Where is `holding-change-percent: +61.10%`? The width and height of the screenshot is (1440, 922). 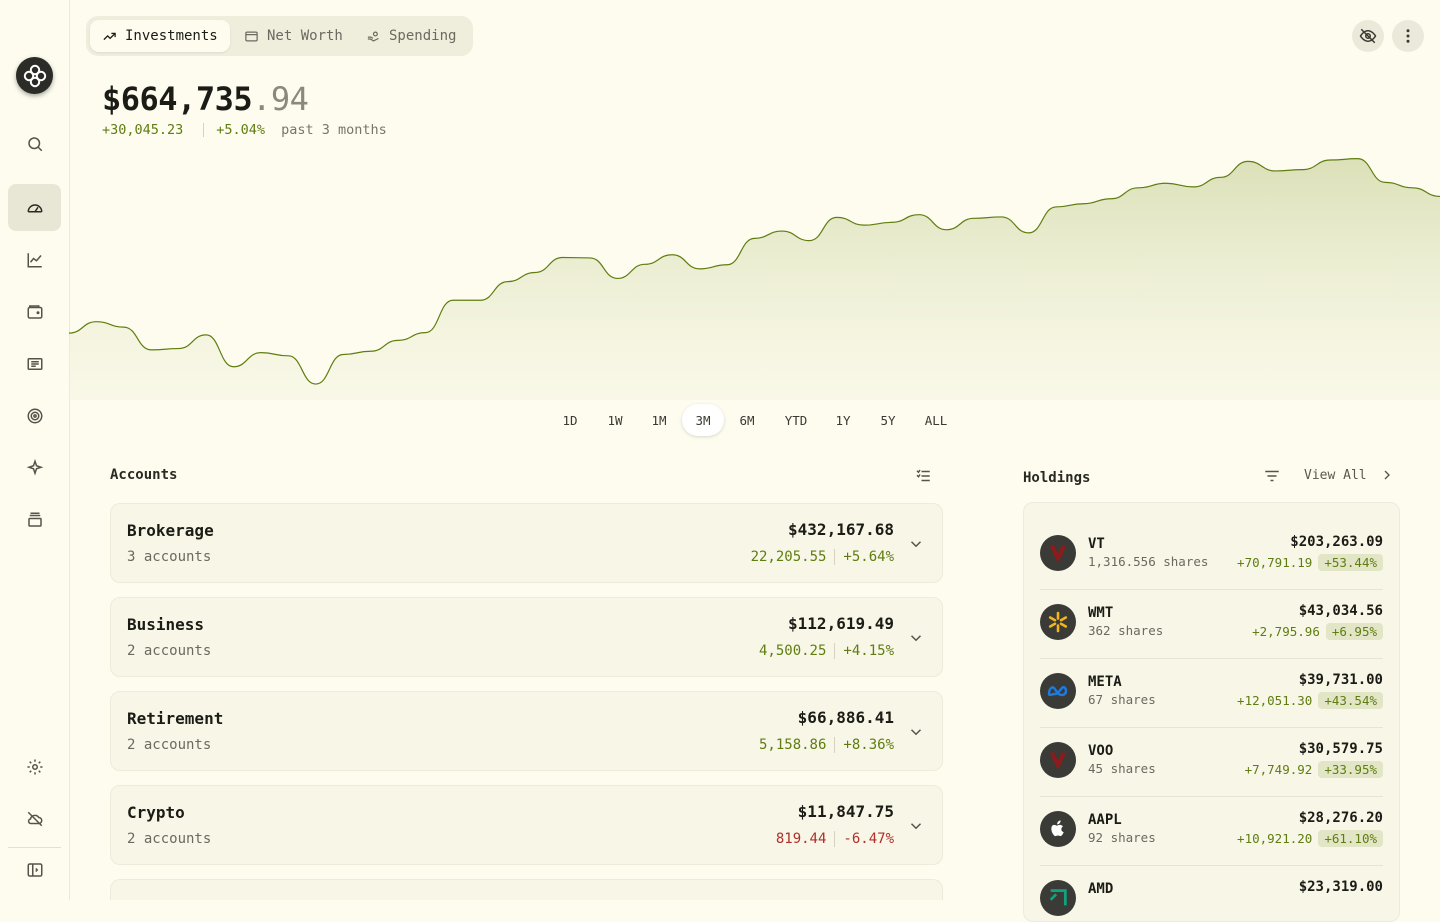 holding-change-percent: +61.10% is located at coordinates (1350, 838).